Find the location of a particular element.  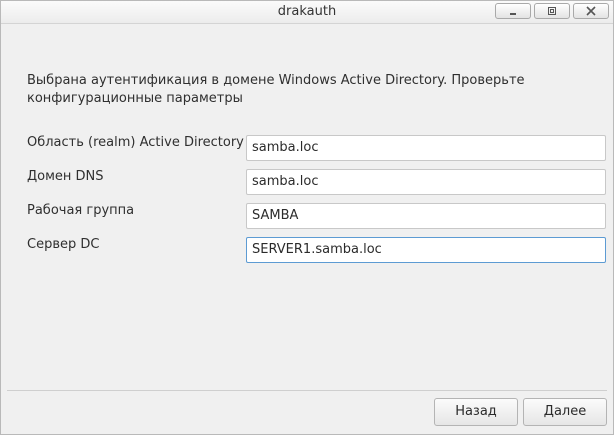

minimize-icon is located at coordinates (513, 14).